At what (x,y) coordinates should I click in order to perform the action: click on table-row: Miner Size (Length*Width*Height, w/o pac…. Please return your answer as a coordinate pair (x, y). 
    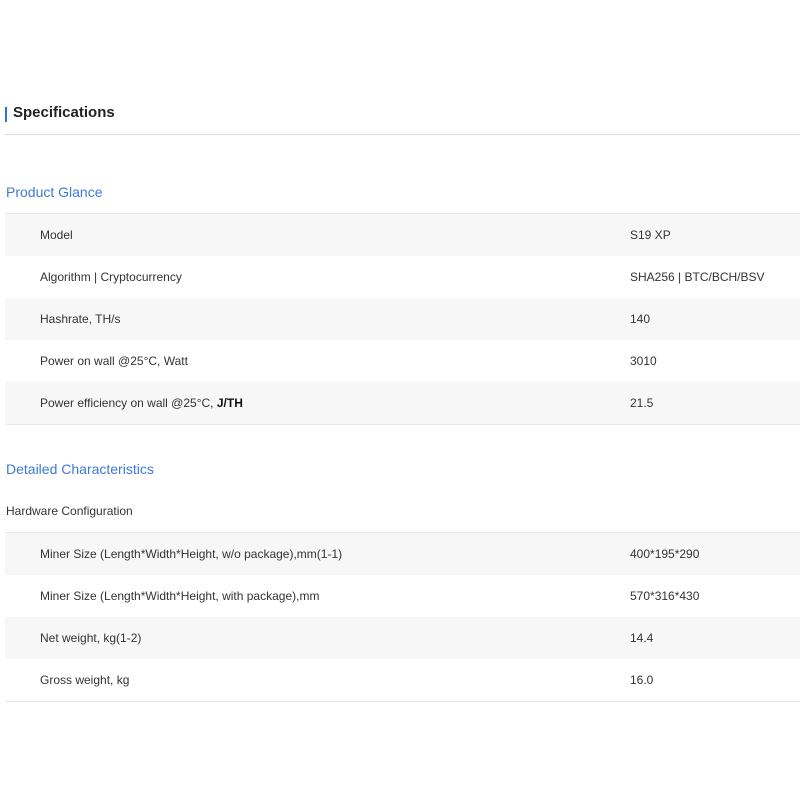
    Looking at the image, I should click on (402, 554).